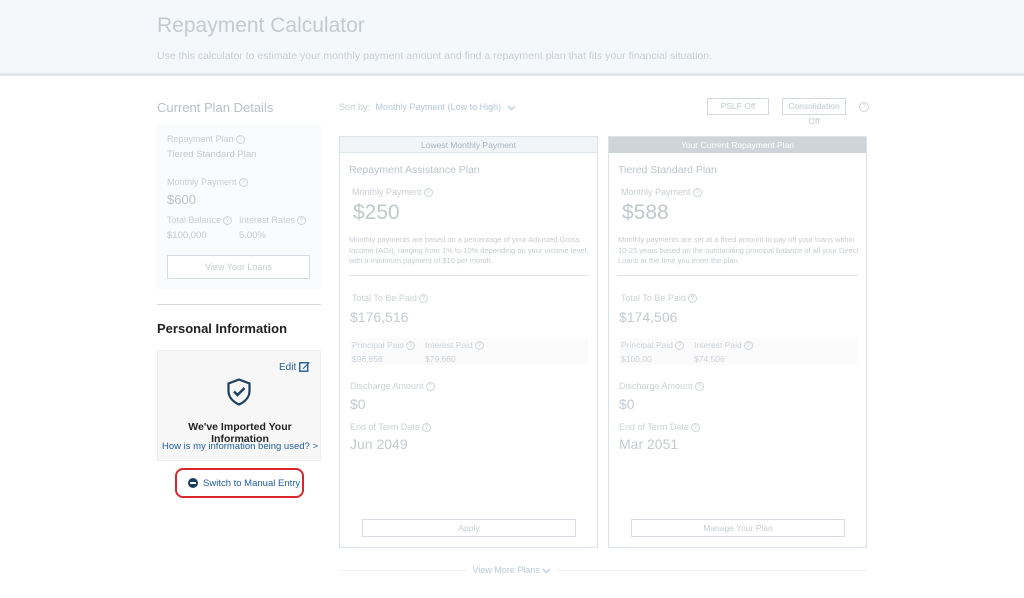 The image size is (1024, 598). What do you see at coordinates (738, 106) in the screenshot?
I see `pslf-toggle: PSLF Off` at bounding box center [738, 106].